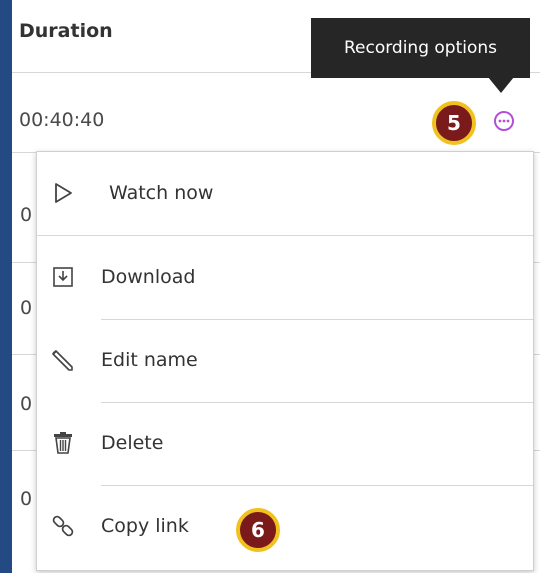 Image resolution: width=540 pixels, height=573 pixels. I want to click on recording-options-button, so click(504, 121).